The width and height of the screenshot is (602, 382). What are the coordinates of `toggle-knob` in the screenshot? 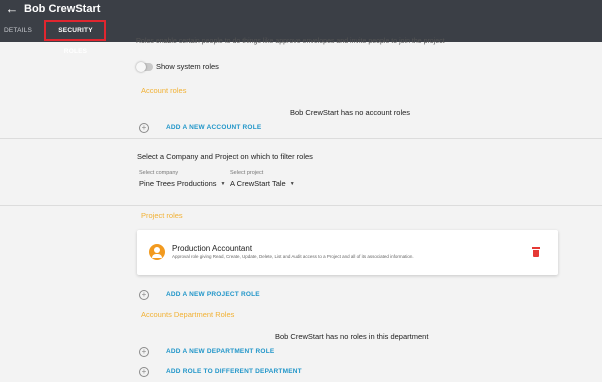 It's located at (141, 67).